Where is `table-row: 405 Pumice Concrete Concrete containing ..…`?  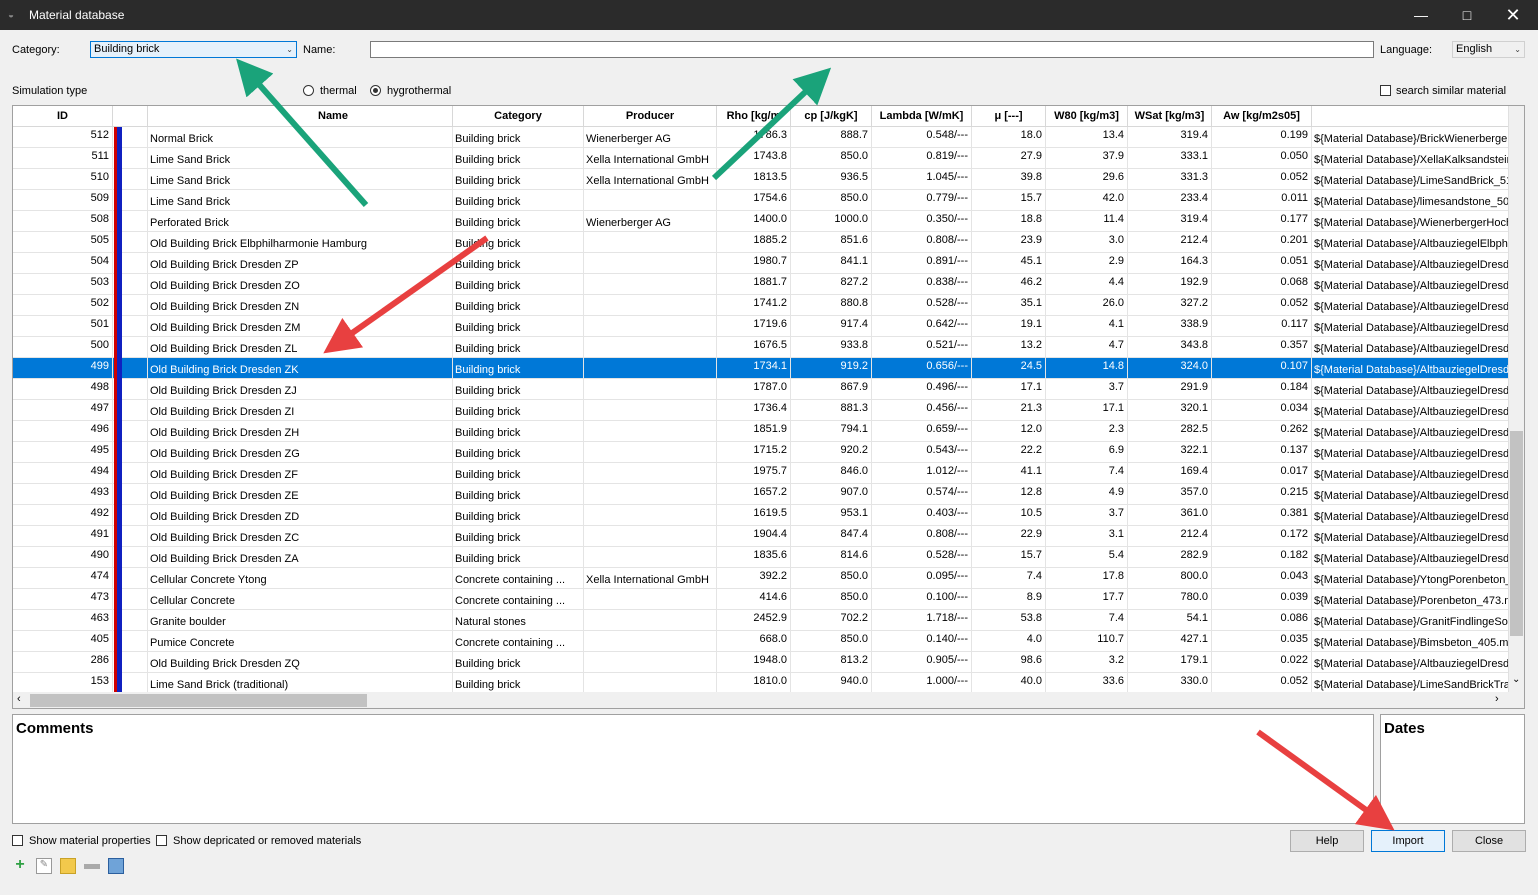
table-row: 405 Pumice Concrete Concrete containing ..… is located at coordinates (761, 641).